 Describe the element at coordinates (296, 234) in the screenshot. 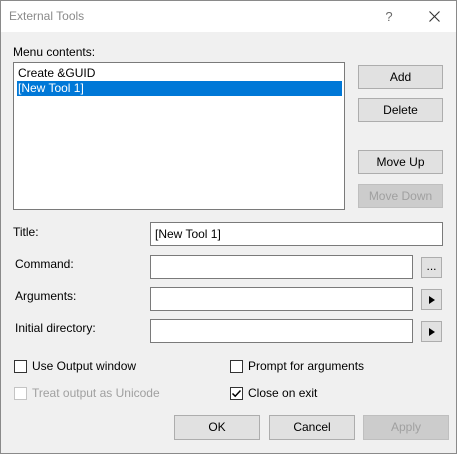

I see `title-input: [New Tool 1]` at that location.